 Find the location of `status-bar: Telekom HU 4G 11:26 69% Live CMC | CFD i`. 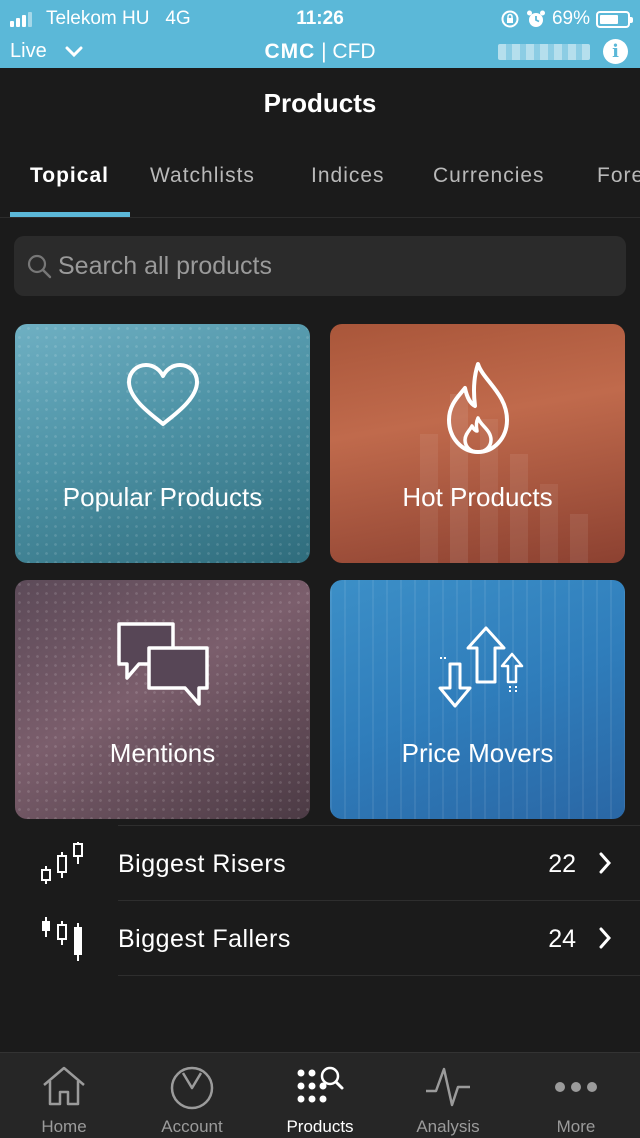

status-bar: Telekom HU 4G 11:26 69% Live CMC | CFD i is located at coordinates (320, 34).